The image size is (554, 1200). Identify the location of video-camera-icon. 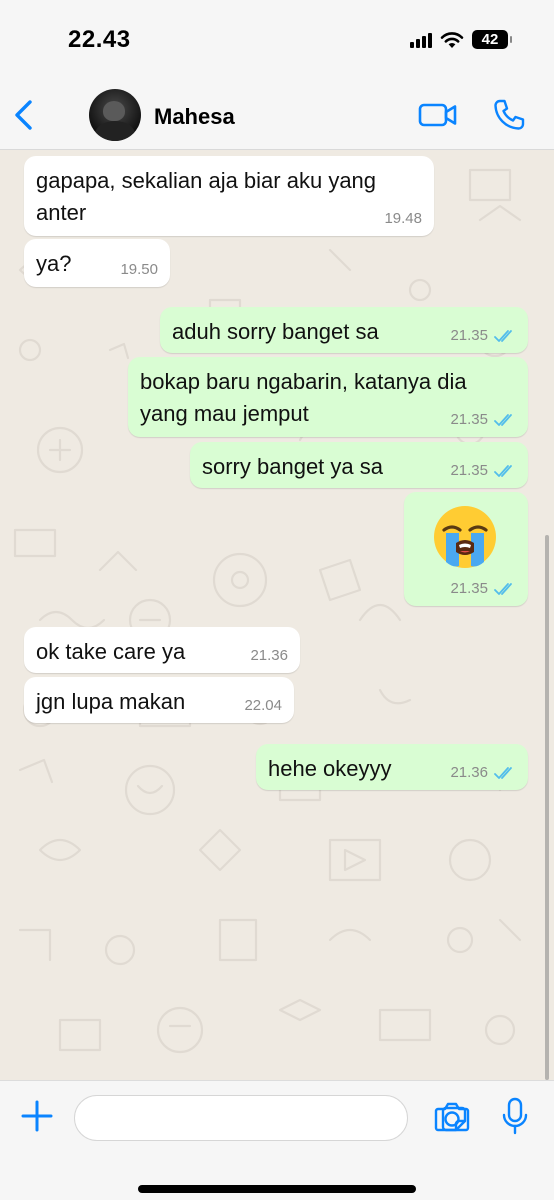
(438, 115).